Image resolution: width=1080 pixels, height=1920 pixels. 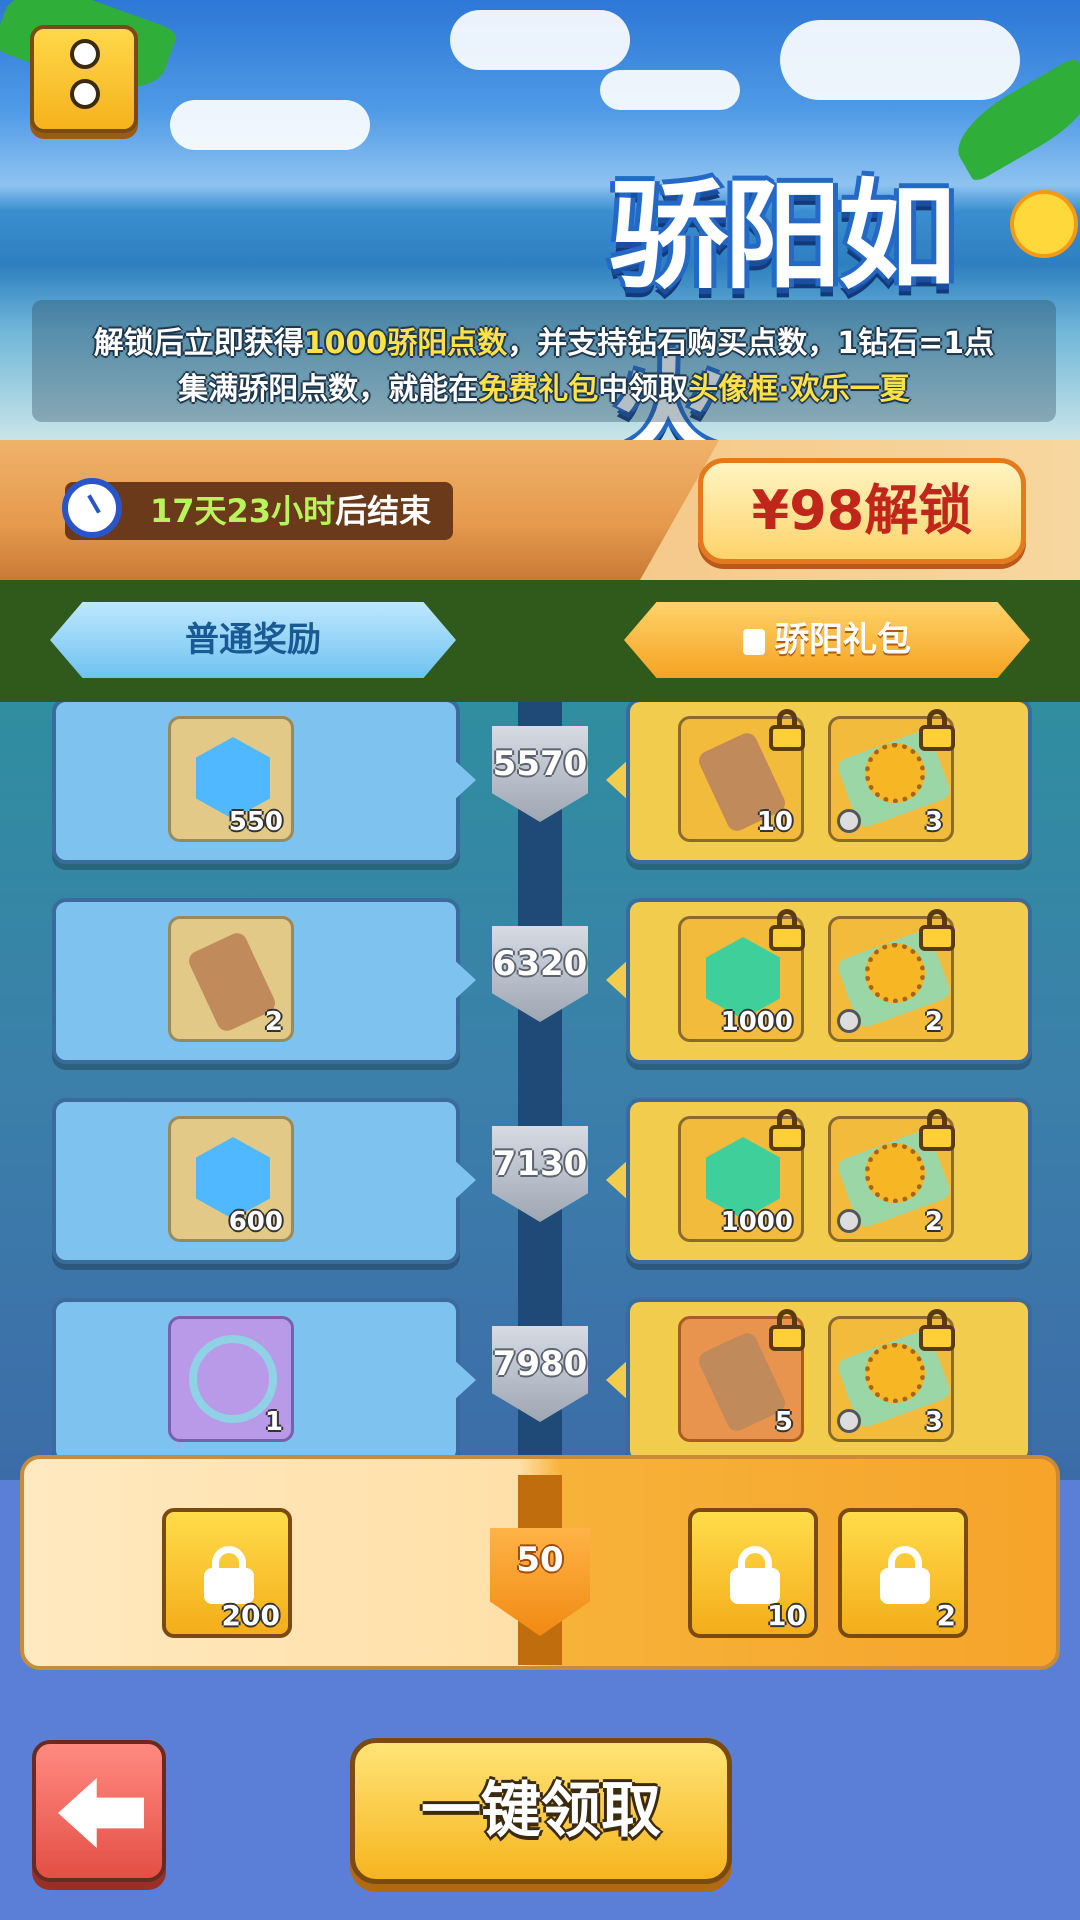 What do you see at coordinates (540, 1164) in the screenshot?
I see `level-value: 7130` at bounding box center [540, 1164].